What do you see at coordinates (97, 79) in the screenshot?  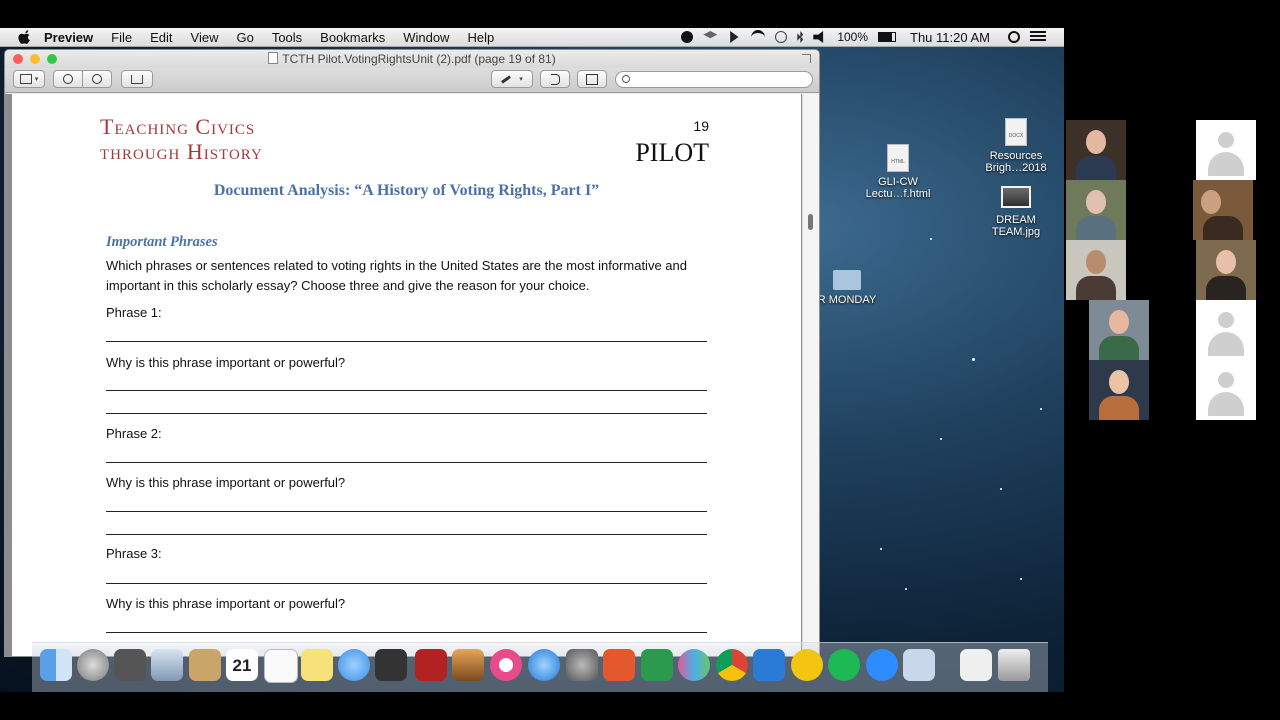 I see `zoom-in-button` at bounding box center [97, 79].